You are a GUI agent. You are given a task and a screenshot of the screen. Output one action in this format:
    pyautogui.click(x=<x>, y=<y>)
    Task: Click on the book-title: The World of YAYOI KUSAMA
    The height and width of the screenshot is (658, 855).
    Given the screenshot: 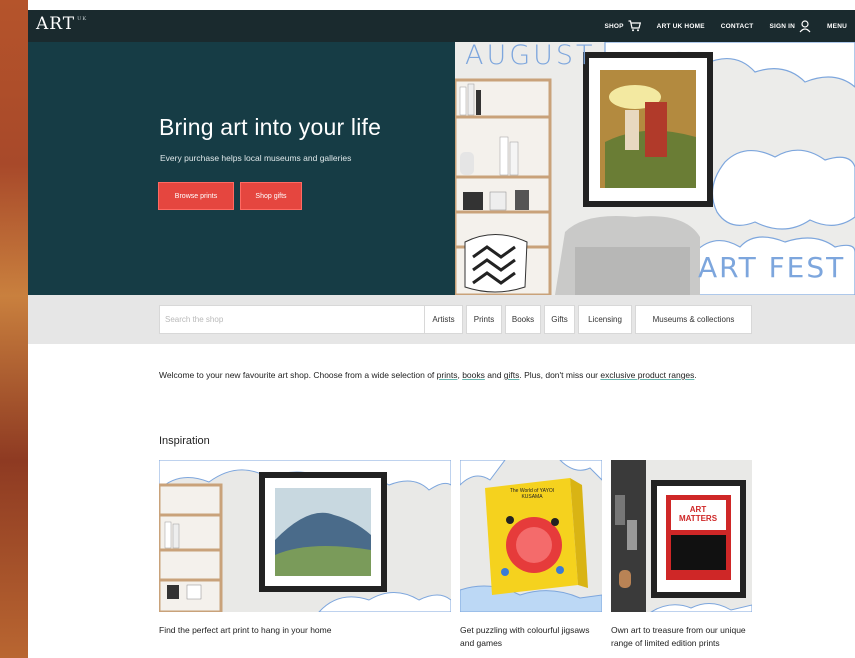 What is the action you would take?
    pyautogui.click(x=532, y=494)
    